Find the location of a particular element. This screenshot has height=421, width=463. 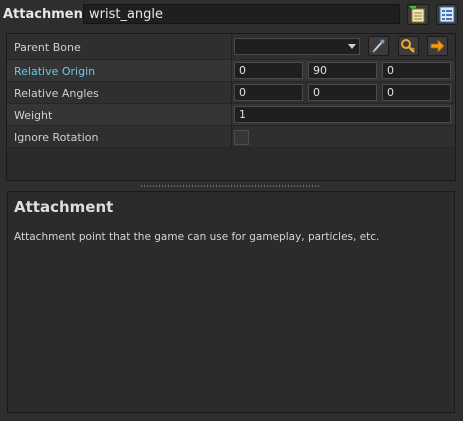

attachment-name-input: wrist_angle is located at coordinates (241, 14).